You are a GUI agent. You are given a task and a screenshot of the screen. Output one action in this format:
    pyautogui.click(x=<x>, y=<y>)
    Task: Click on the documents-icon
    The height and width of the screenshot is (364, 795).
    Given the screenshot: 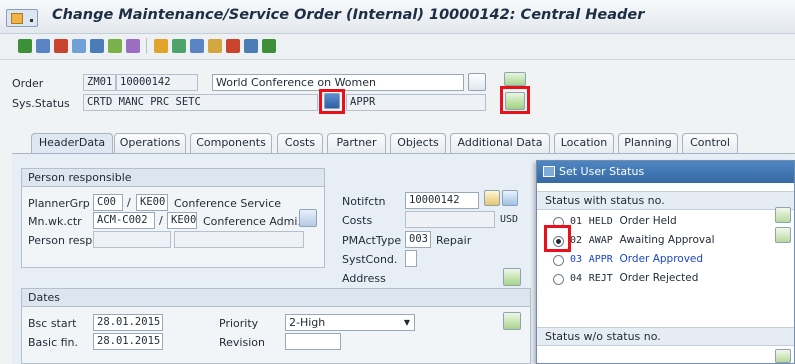 What is the action you would take?
    pyautogui.click(x=197, y=46)
    